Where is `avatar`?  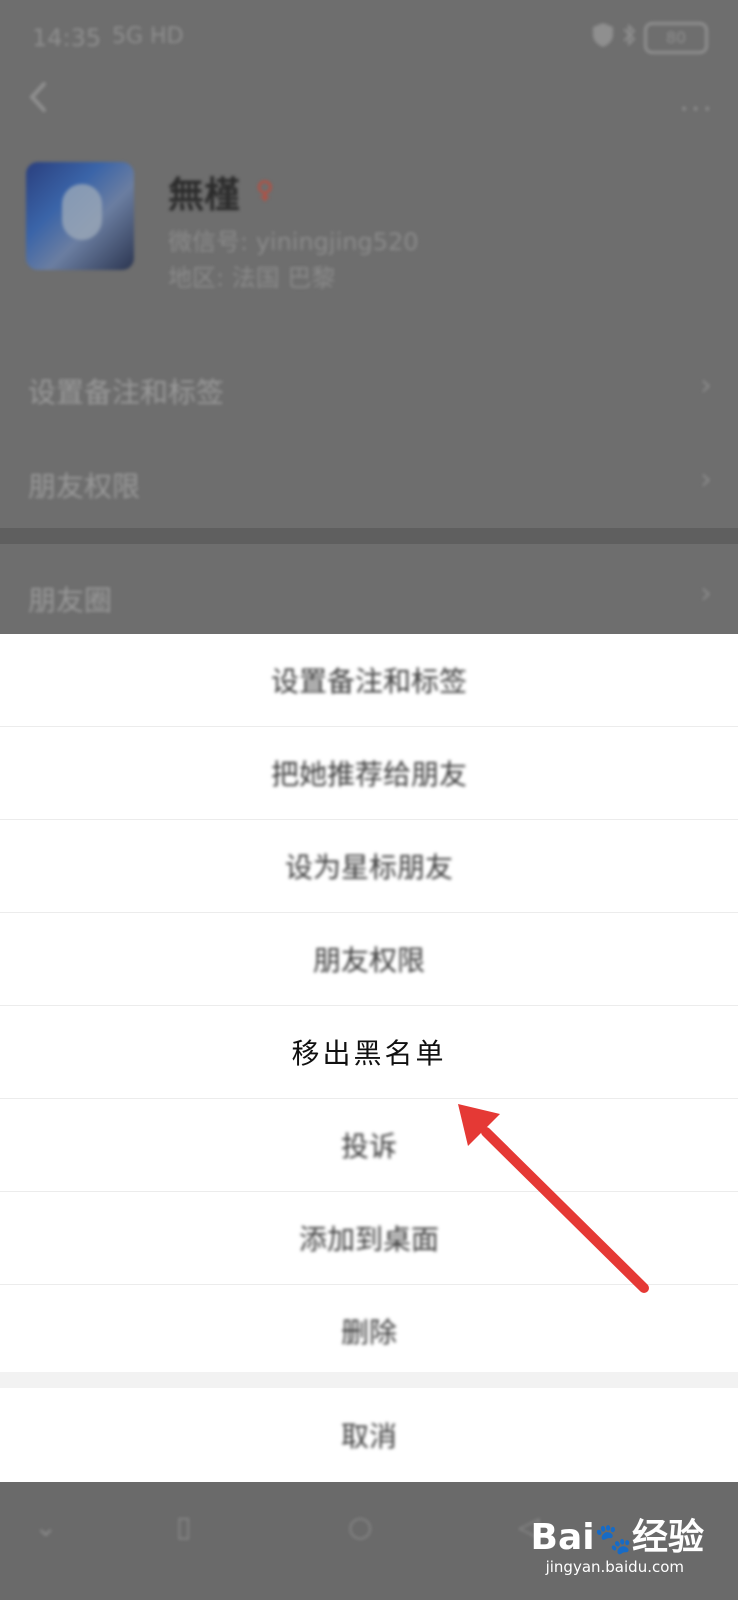 avatar is located at coordinates (80, 216).